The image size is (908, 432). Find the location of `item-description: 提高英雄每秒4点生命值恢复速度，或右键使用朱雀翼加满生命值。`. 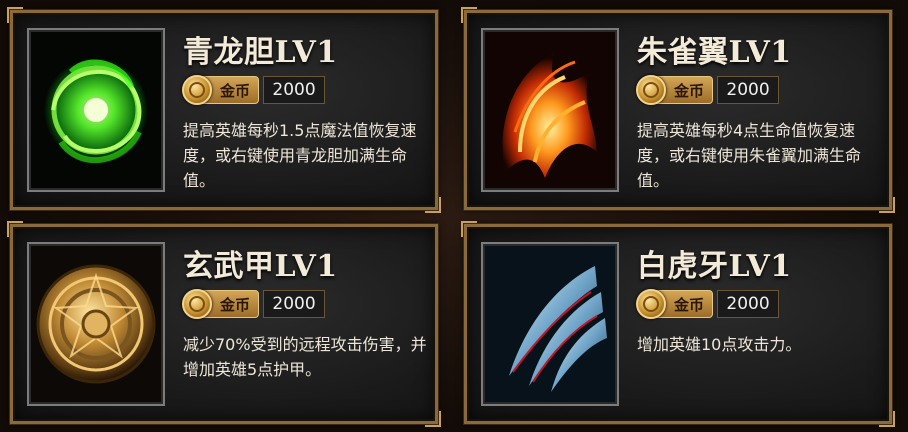

item-description: 提高英雄每秒4点生命值恢复速度，或右键使用朱雀翼加满生命值。 is located at coordinates (749, 155).